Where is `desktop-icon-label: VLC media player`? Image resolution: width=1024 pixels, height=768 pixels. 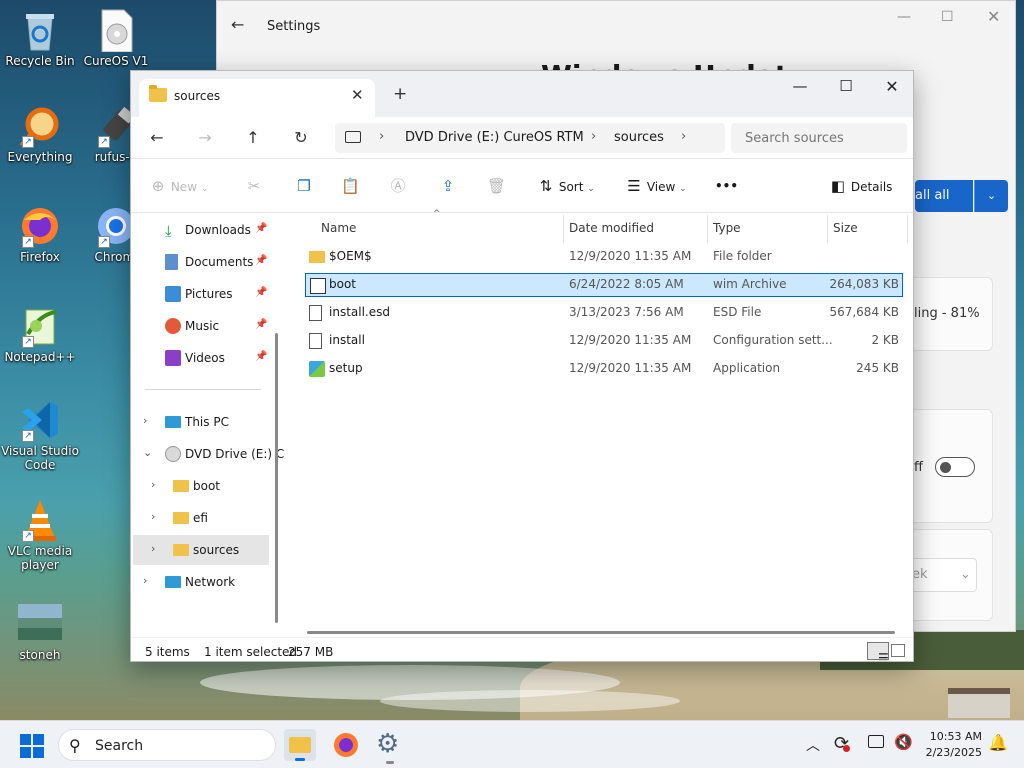 desktop-icon-label: VLC media player is located at coordinates (40, 558).